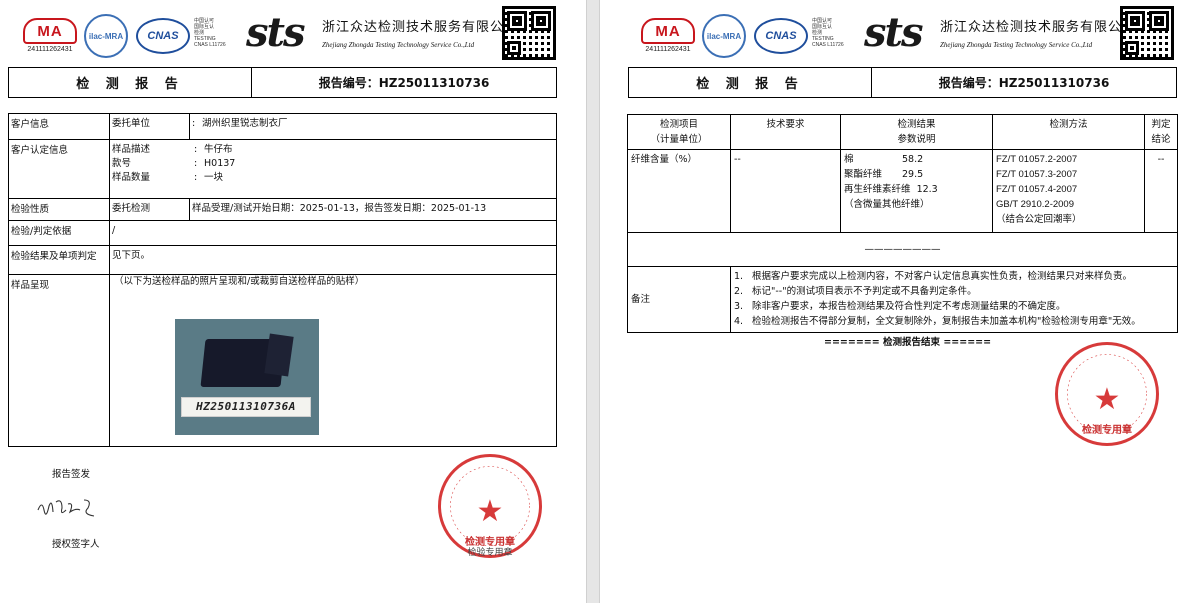  Describe the element at coordinates (1161, 124) in the screenshot. I see `header-judgement-text: 判定` at that location.